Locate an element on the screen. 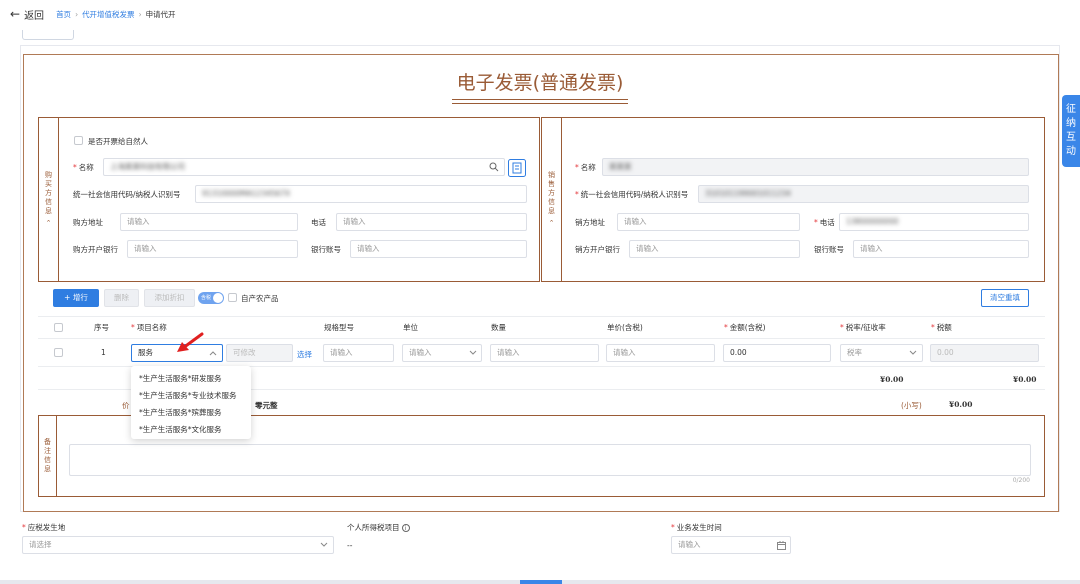  total-amount: ¥0.00 is located at coordinates (892, 379).